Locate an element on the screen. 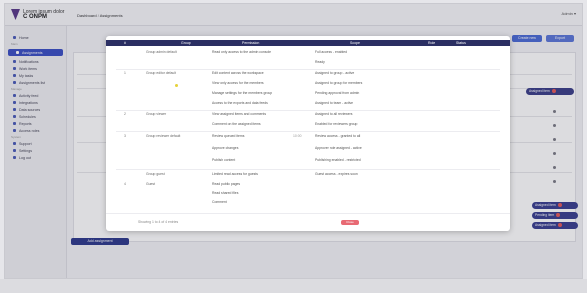 This screenshot has height=293, width=587. column-header: Scope is located at coordinates (355, 43).